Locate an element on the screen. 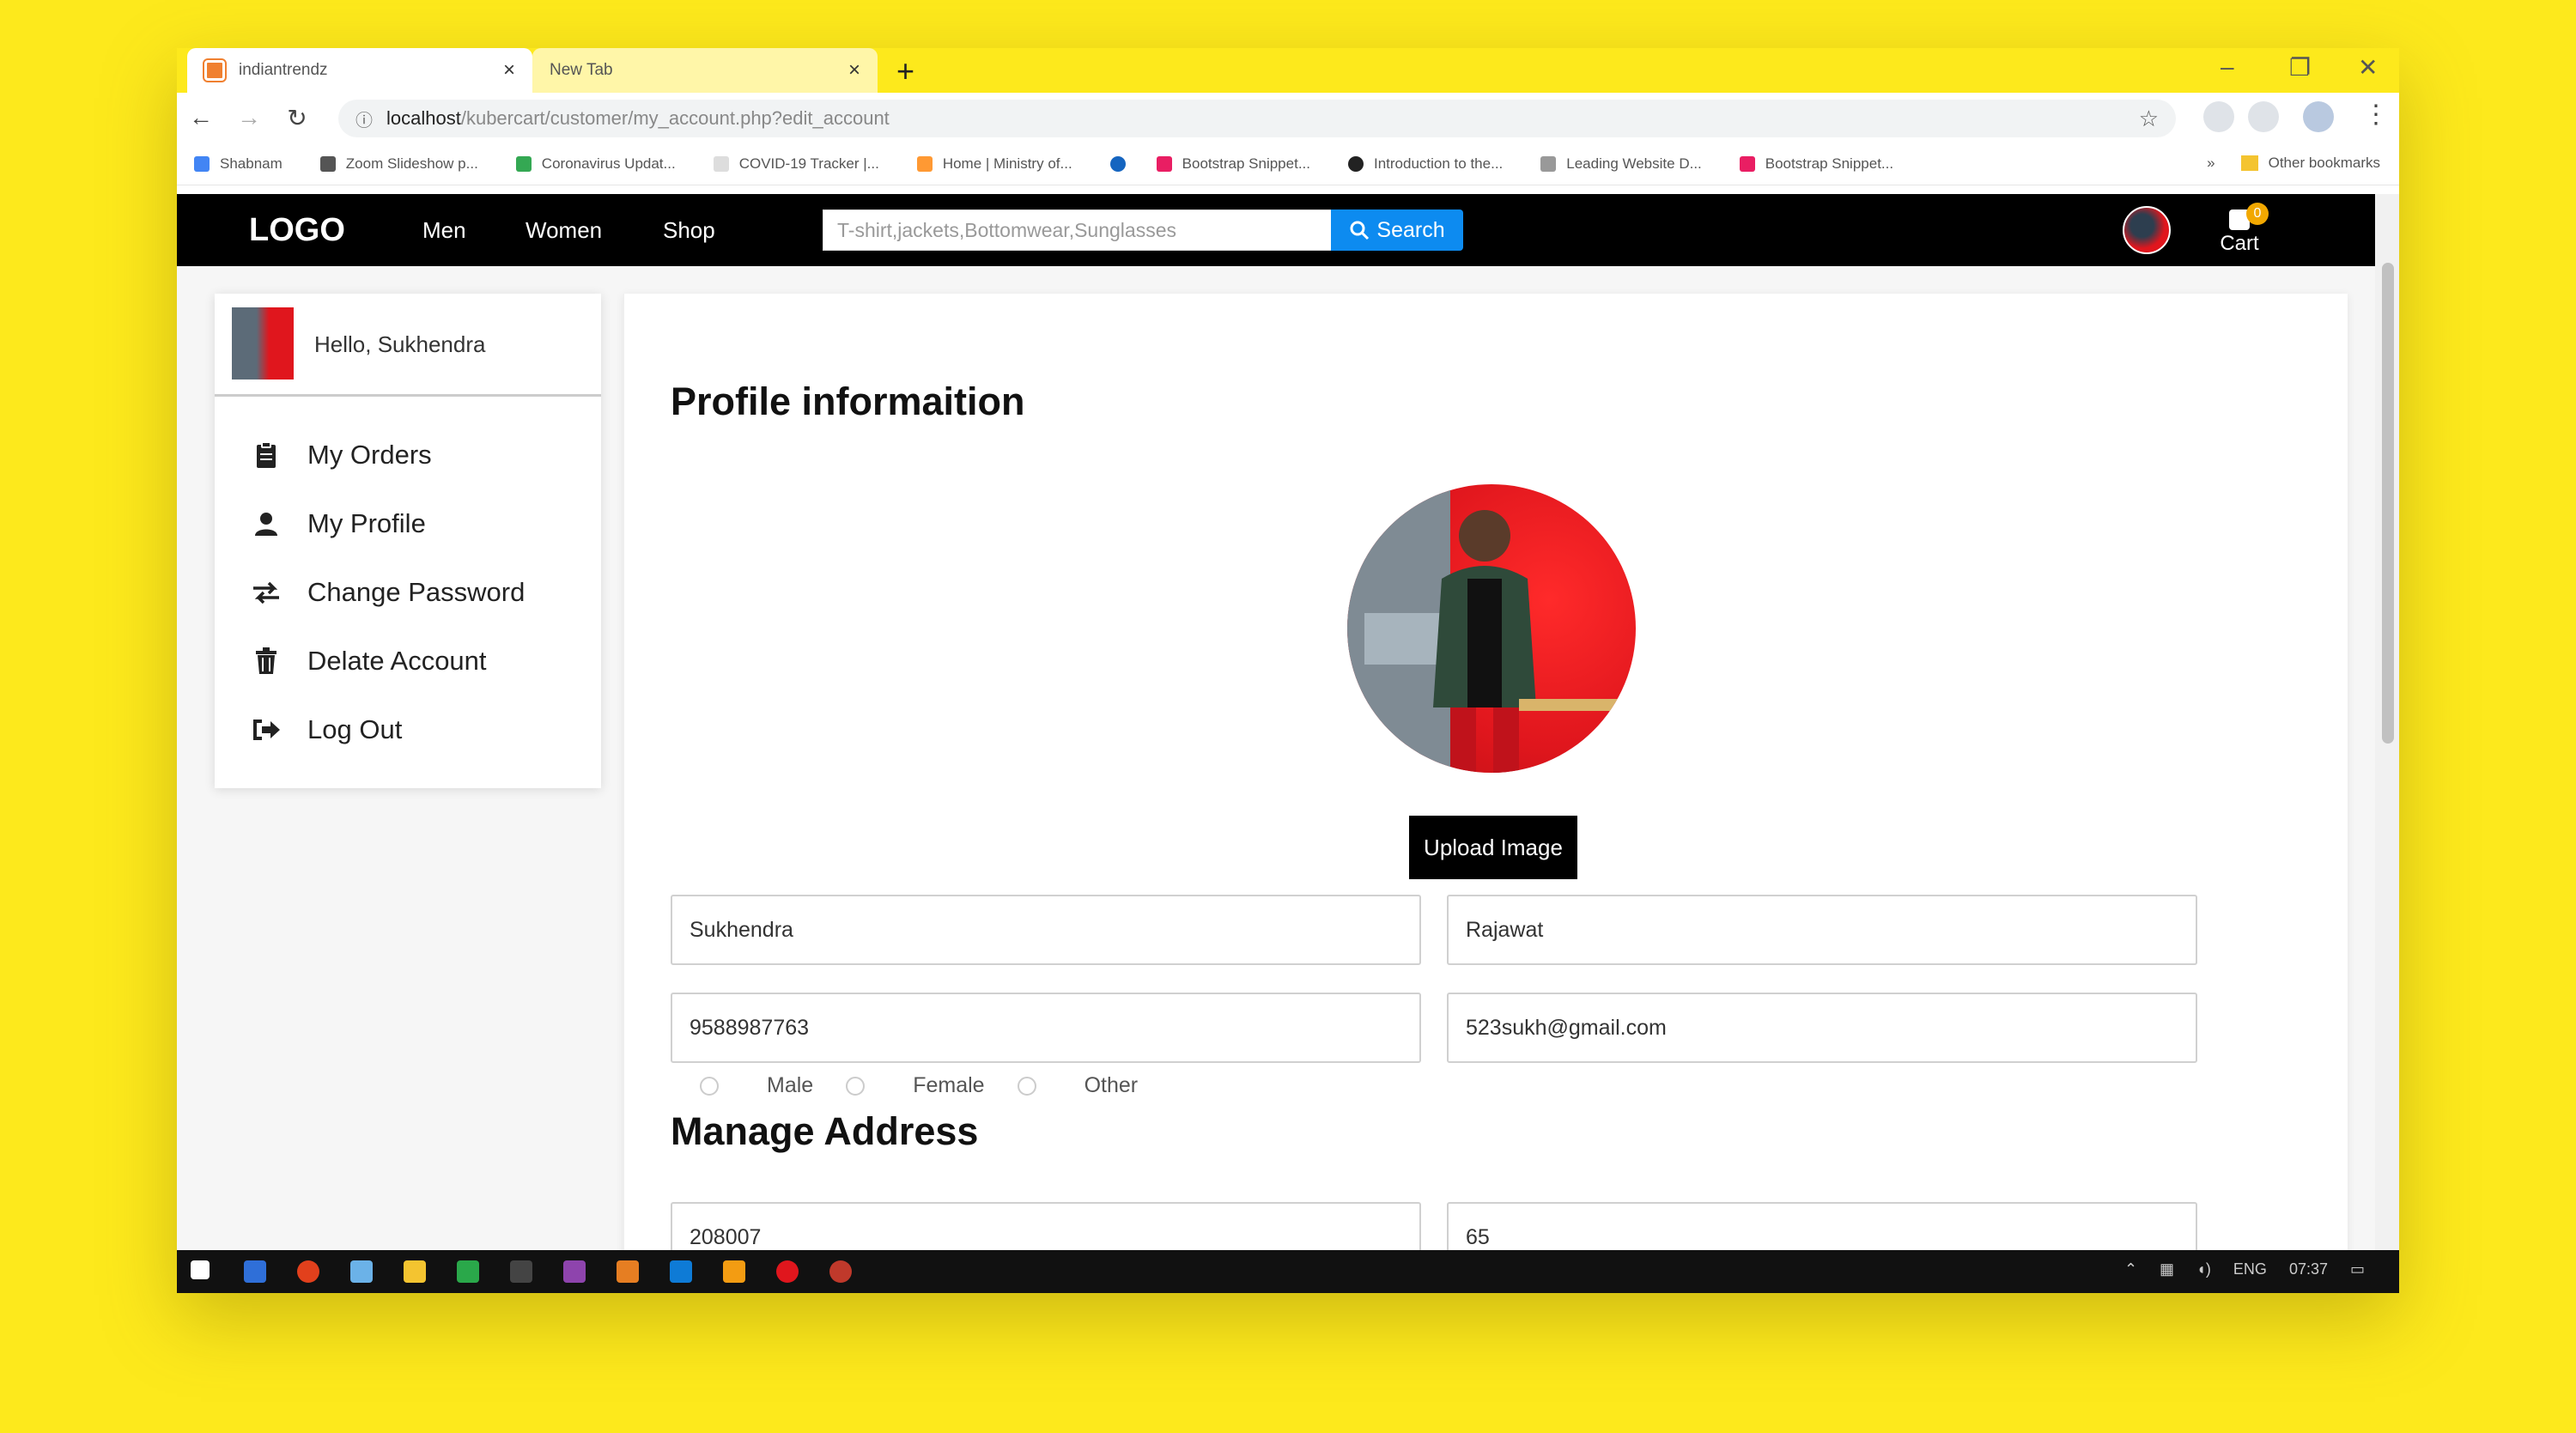 The width and height of the screenshot is (2576, 1433). terminal-icon is located at coordinates (521, 1271).